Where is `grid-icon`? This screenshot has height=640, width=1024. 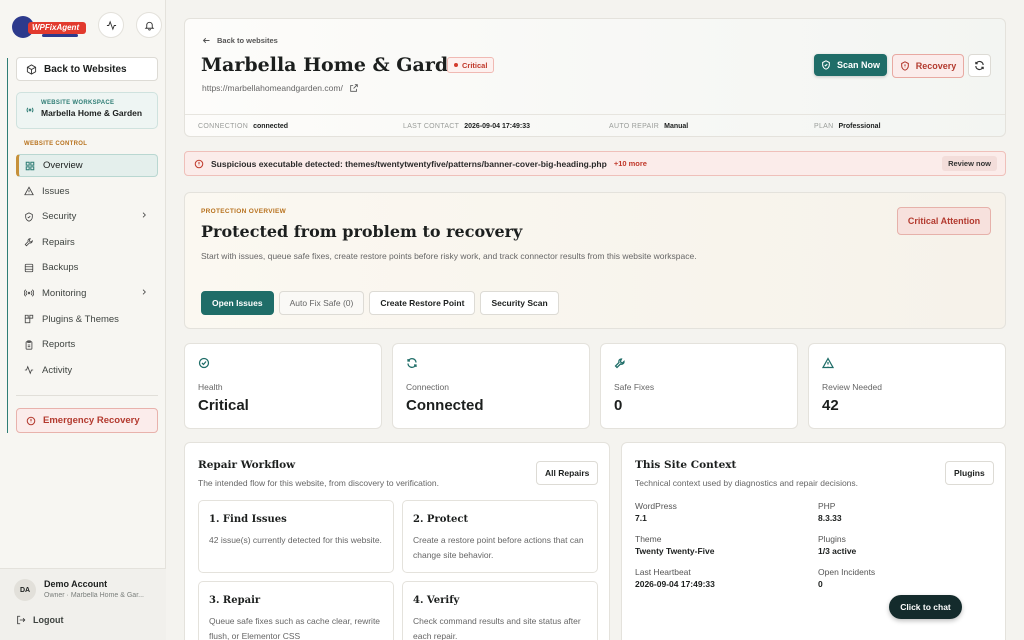 grid-icon is located at coordinates (30, 165).